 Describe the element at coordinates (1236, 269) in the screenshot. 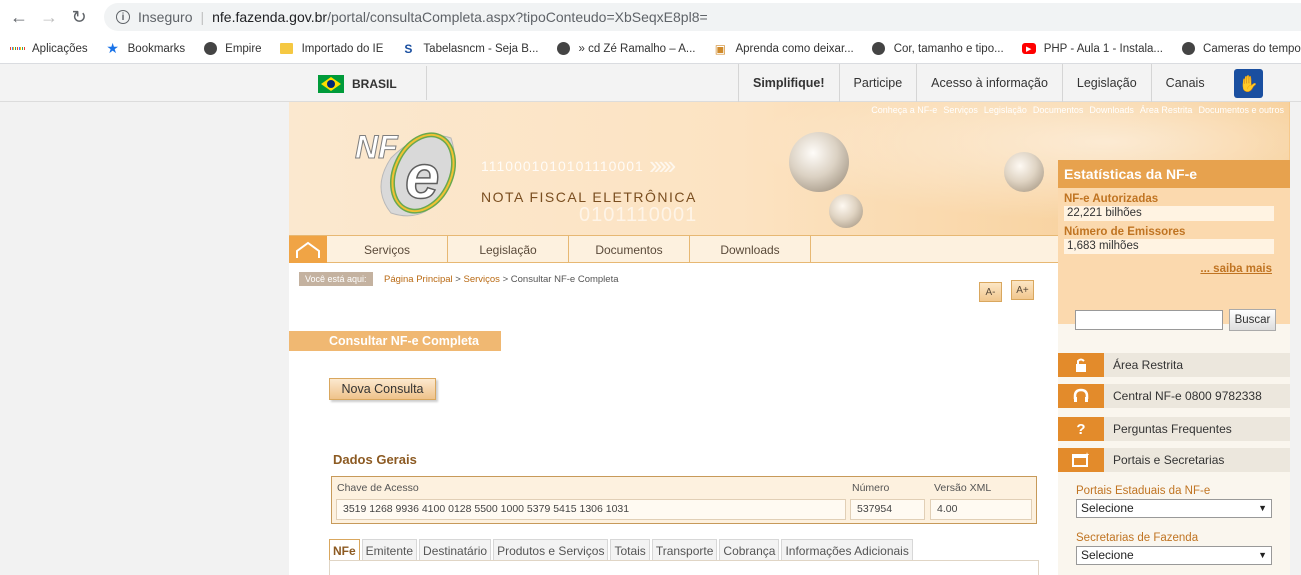

I see `saiba-mais-link: ... saiba mais` at that location.